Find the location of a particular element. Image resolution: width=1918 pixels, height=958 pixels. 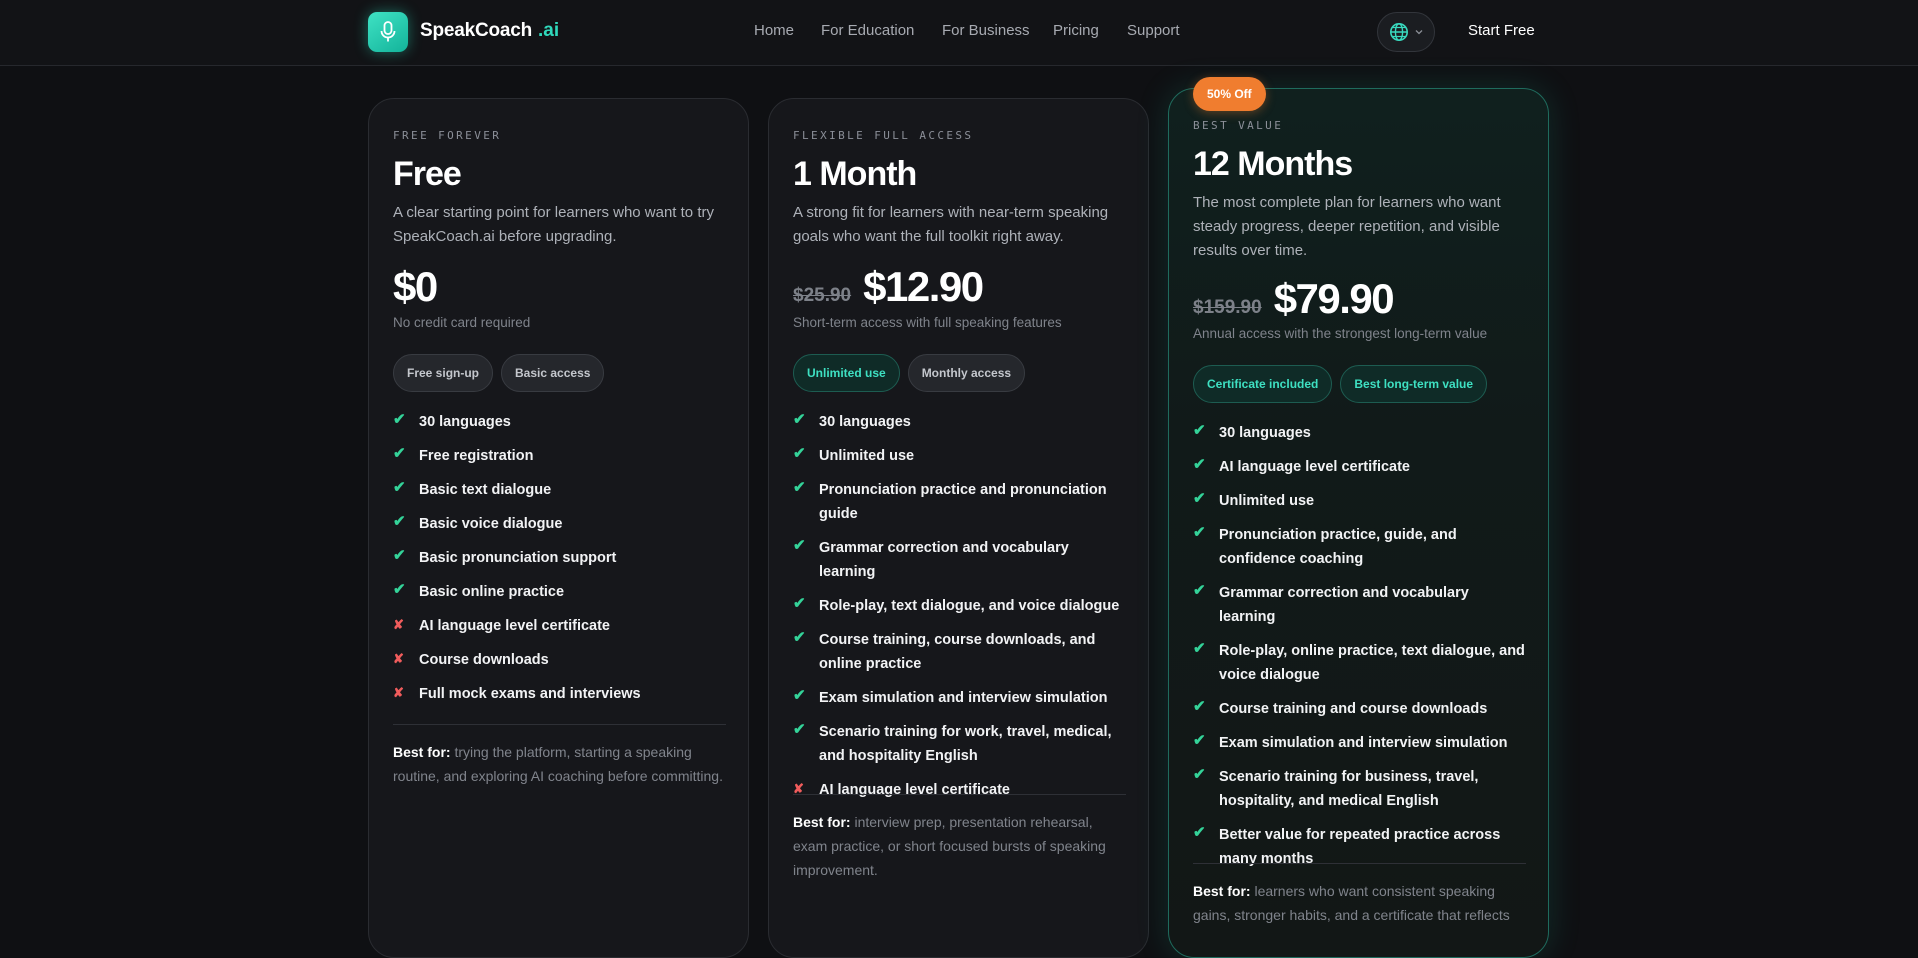

plan-tags: Unlimited use Monthly access is located at coordinates (909, 373).